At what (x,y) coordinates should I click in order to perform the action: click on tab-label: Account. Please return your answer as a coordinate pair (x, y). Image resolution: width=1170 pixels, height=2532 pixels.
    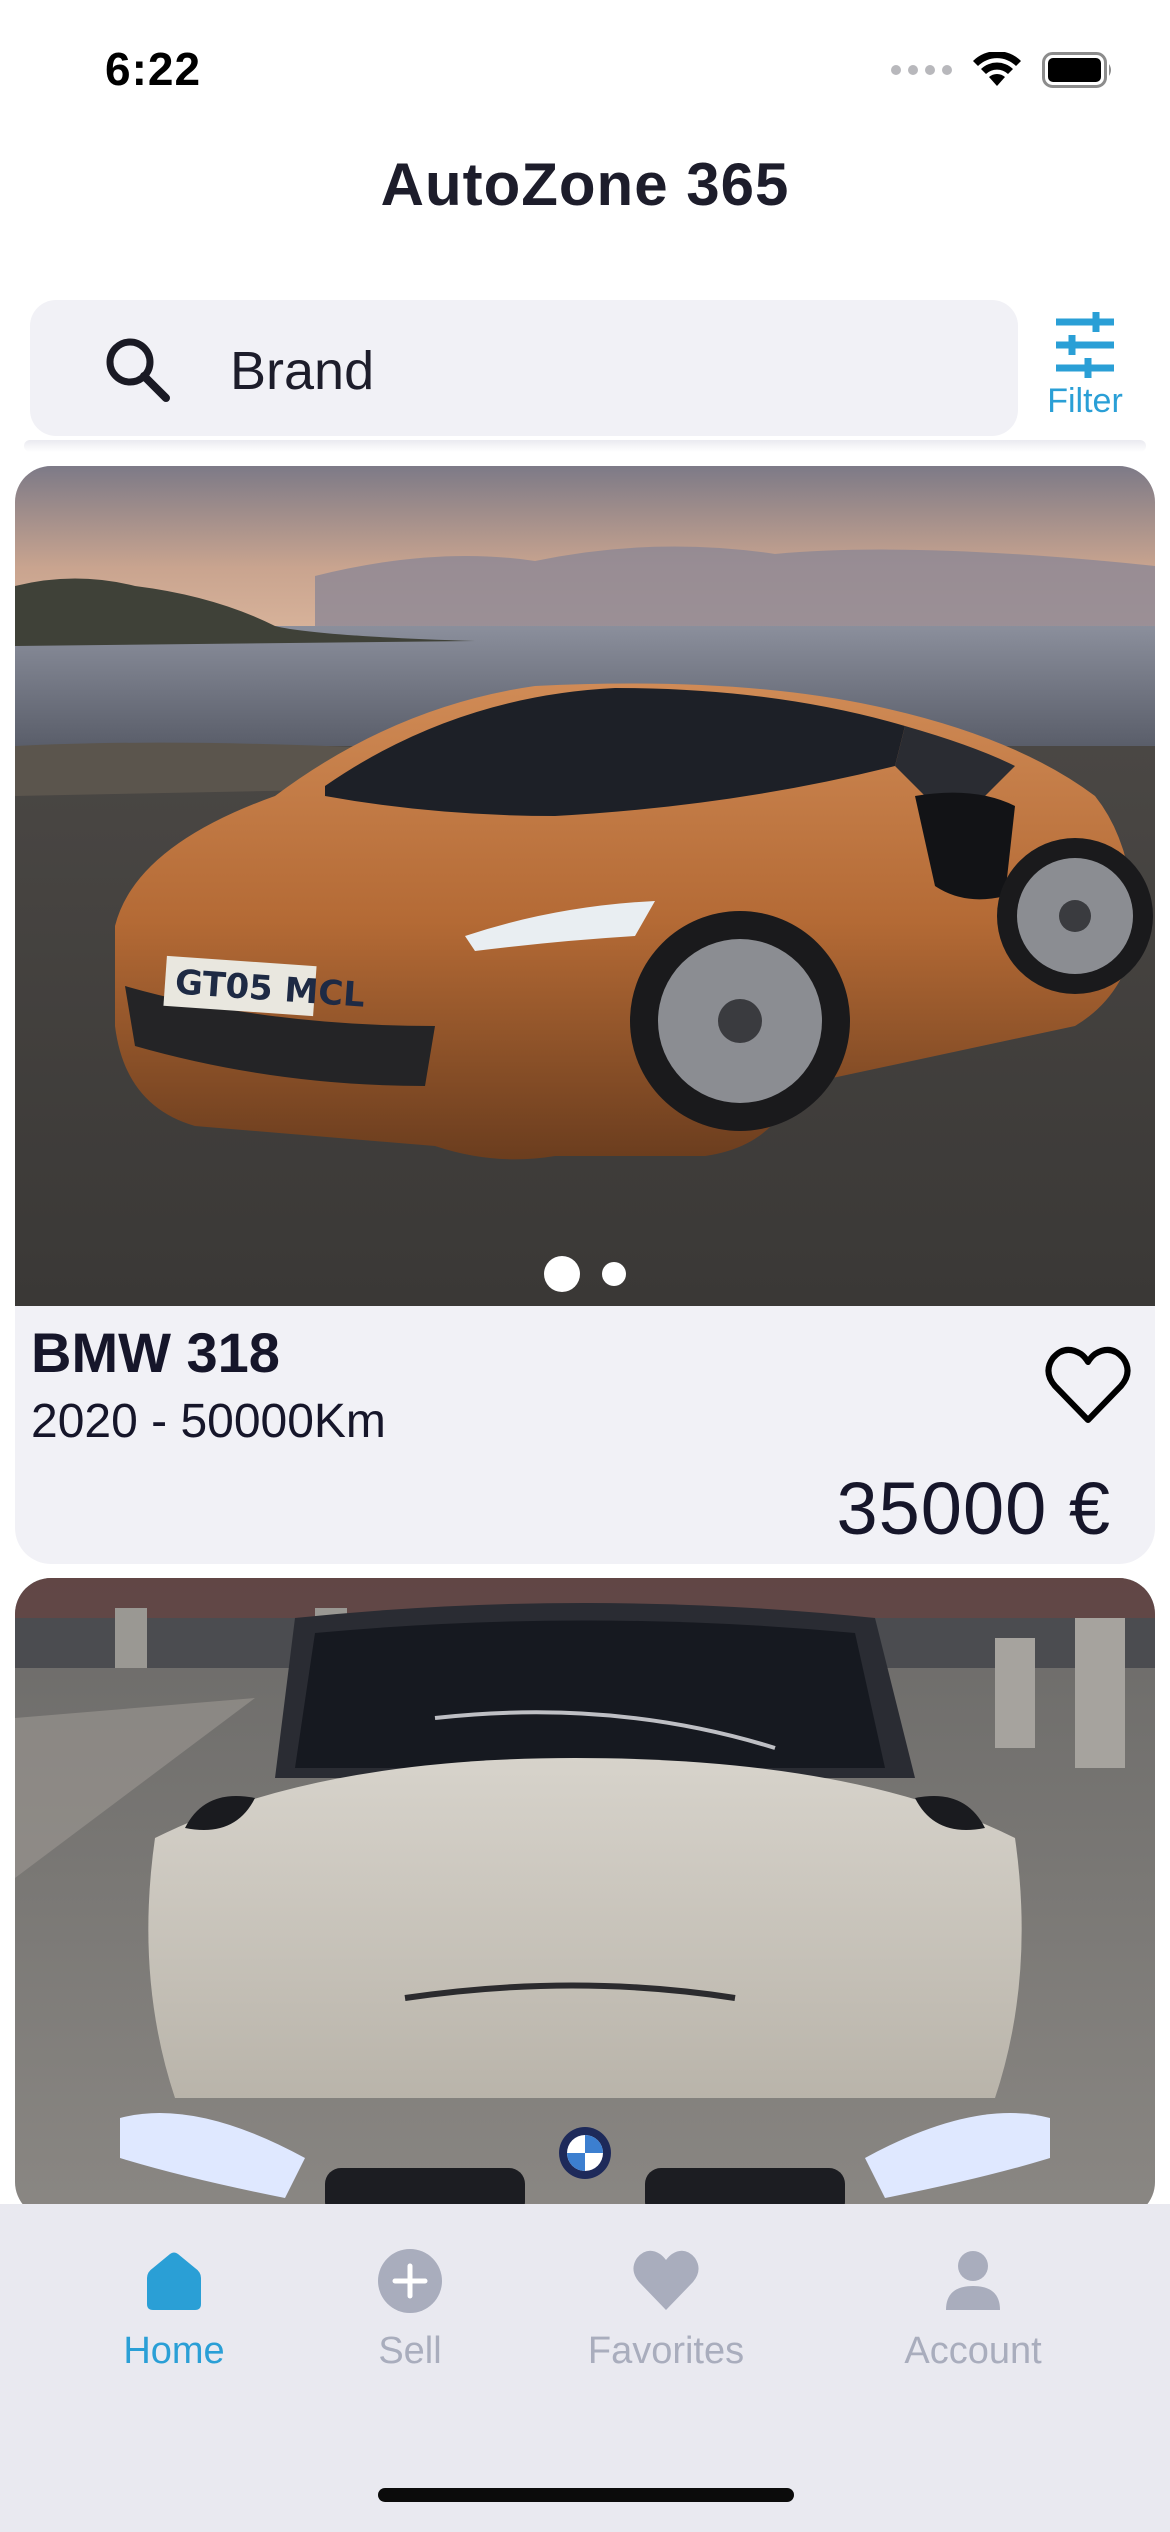
    Looking at the image, I should click on (973, 2351).